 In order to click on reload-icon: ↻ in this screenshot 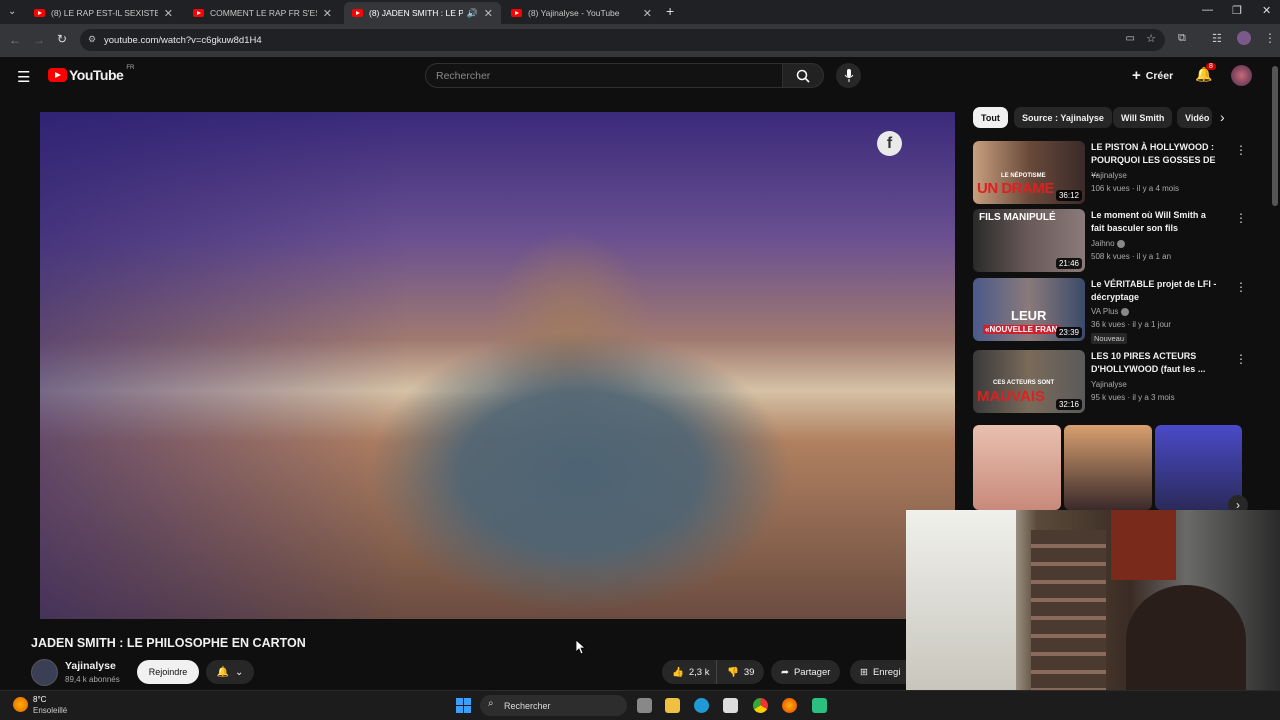, I will do `click(62, 39)`.